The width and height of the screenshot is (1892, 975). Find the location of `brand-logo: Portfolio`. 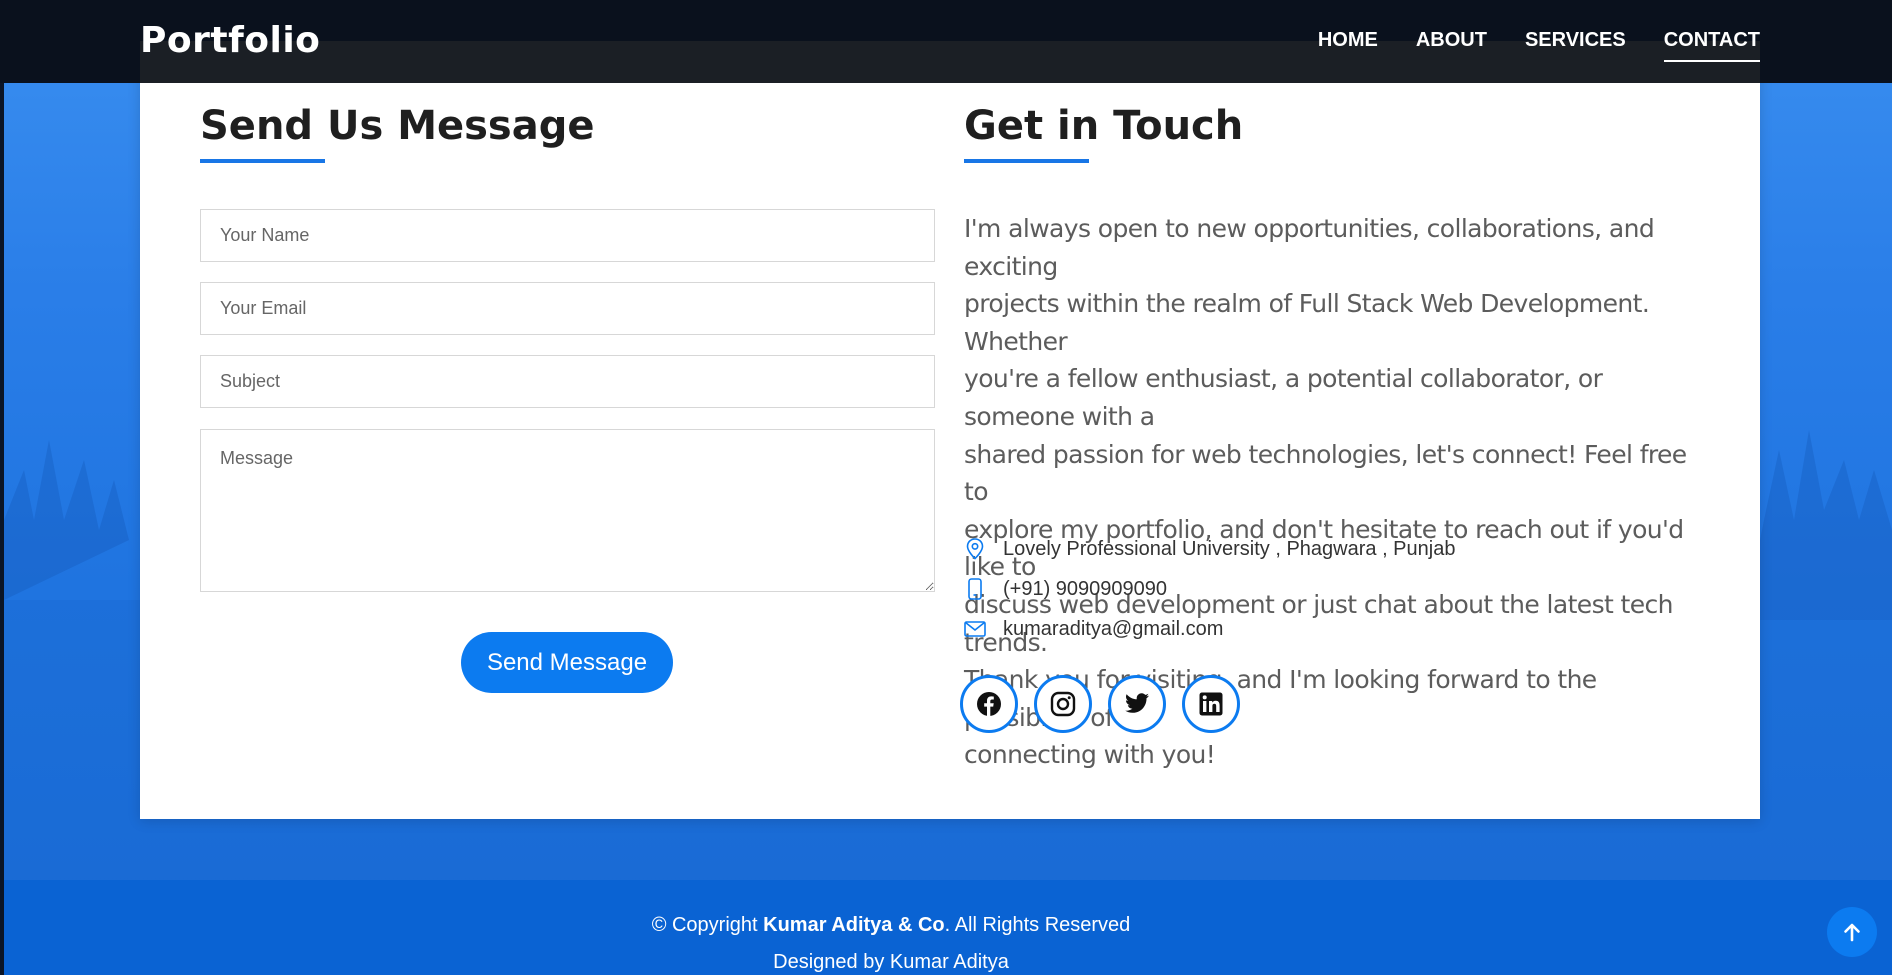

brand-logo: Portfolio is located at coordinates (230, 40).